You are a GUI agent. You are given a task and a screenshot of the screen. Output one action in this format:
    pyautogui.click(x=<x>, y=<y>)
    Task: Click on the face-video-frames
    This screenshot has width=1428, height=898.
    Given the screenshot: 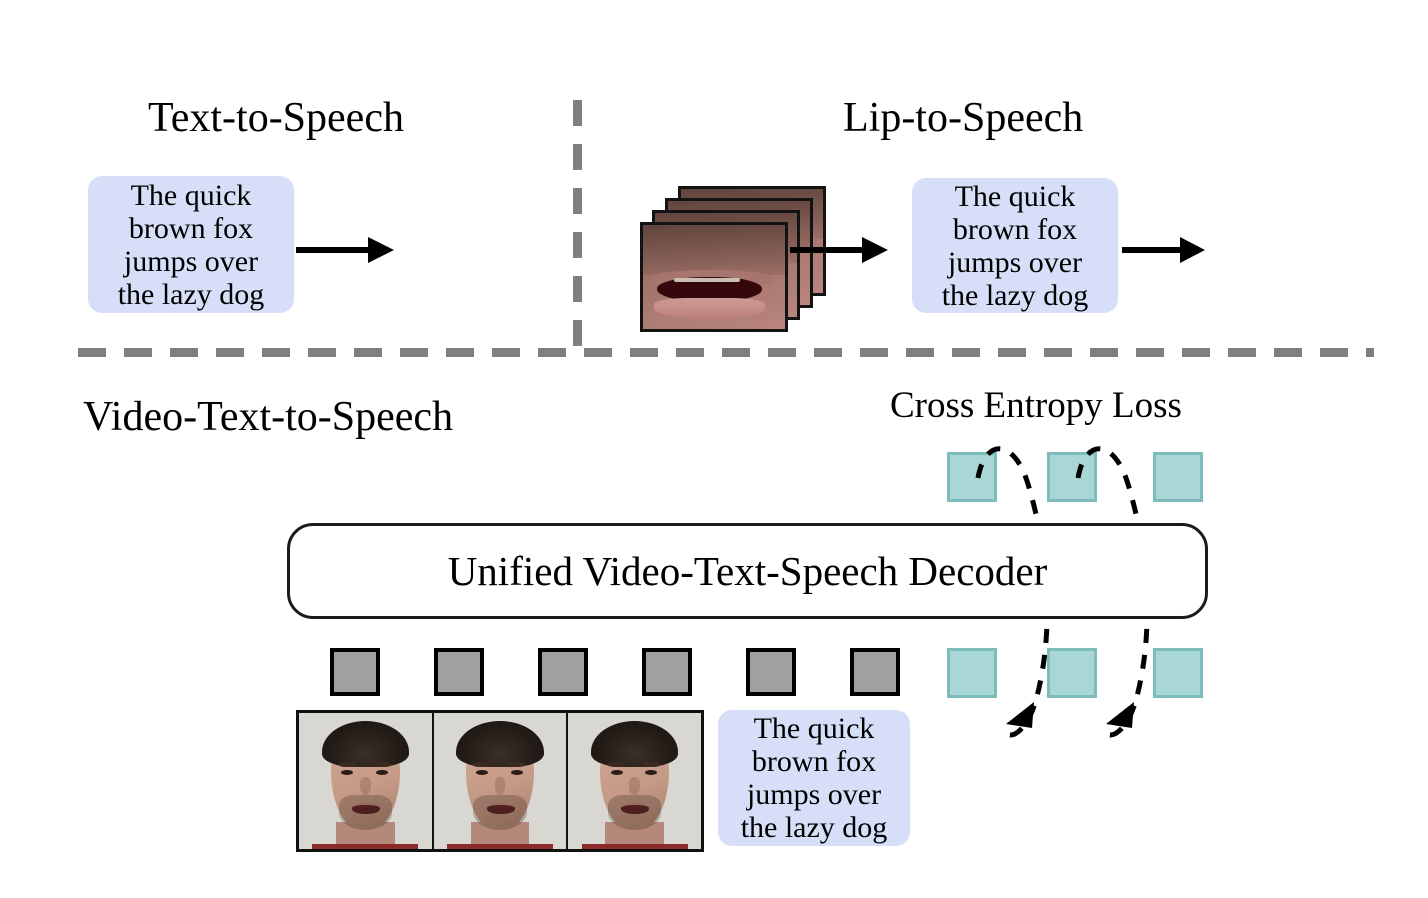 What is the action you would take?
    pyautogui.click(x=500, y=781)
    